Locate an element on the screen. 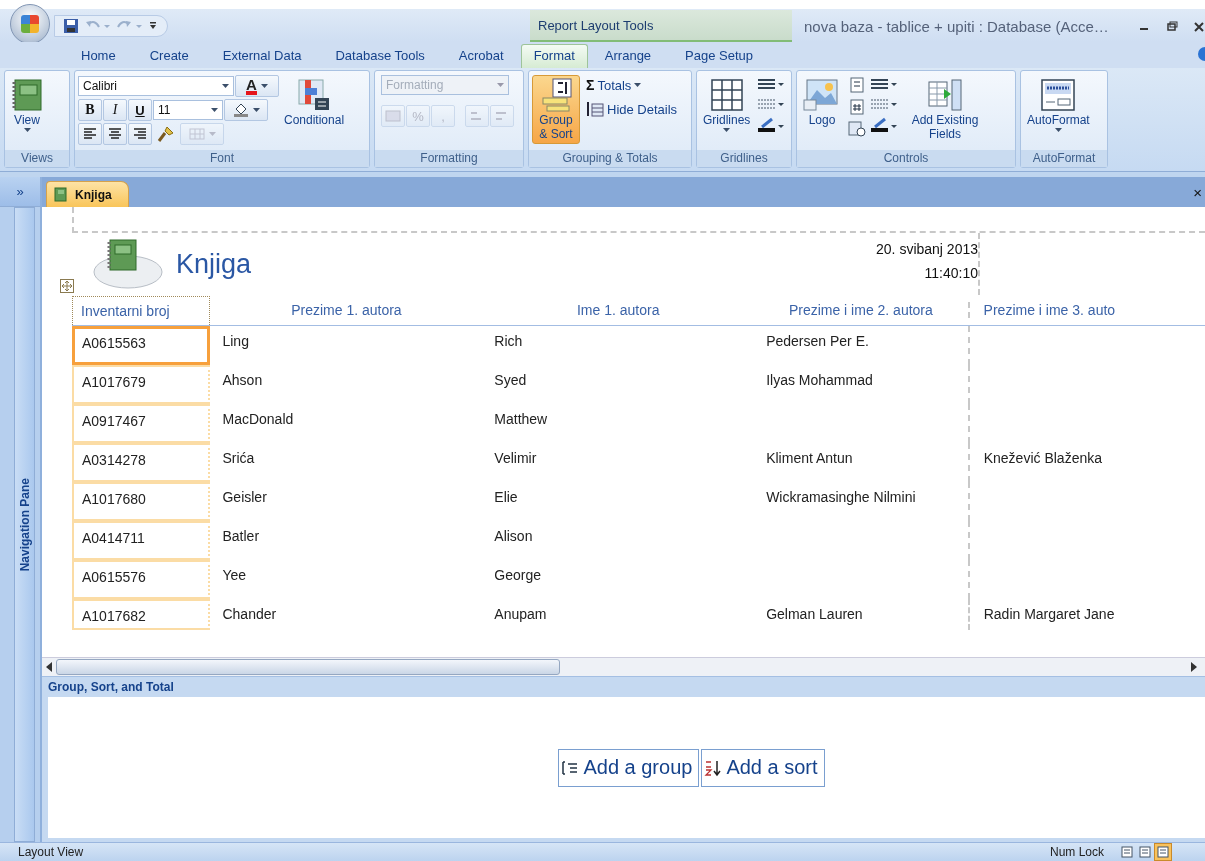 Image resolution: width=1205 pixels, height=861 pixels. close-icon is located at coordinates (1199, 26).